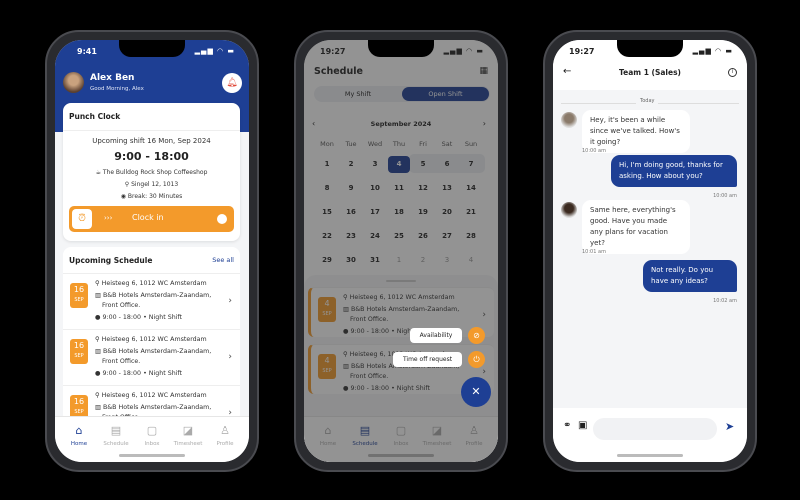 The height and width of the screenshot is (500, 800). Describe the element at coordinates (116, 444) in the screenshot. I see `nav-label: Schedule` at that location.